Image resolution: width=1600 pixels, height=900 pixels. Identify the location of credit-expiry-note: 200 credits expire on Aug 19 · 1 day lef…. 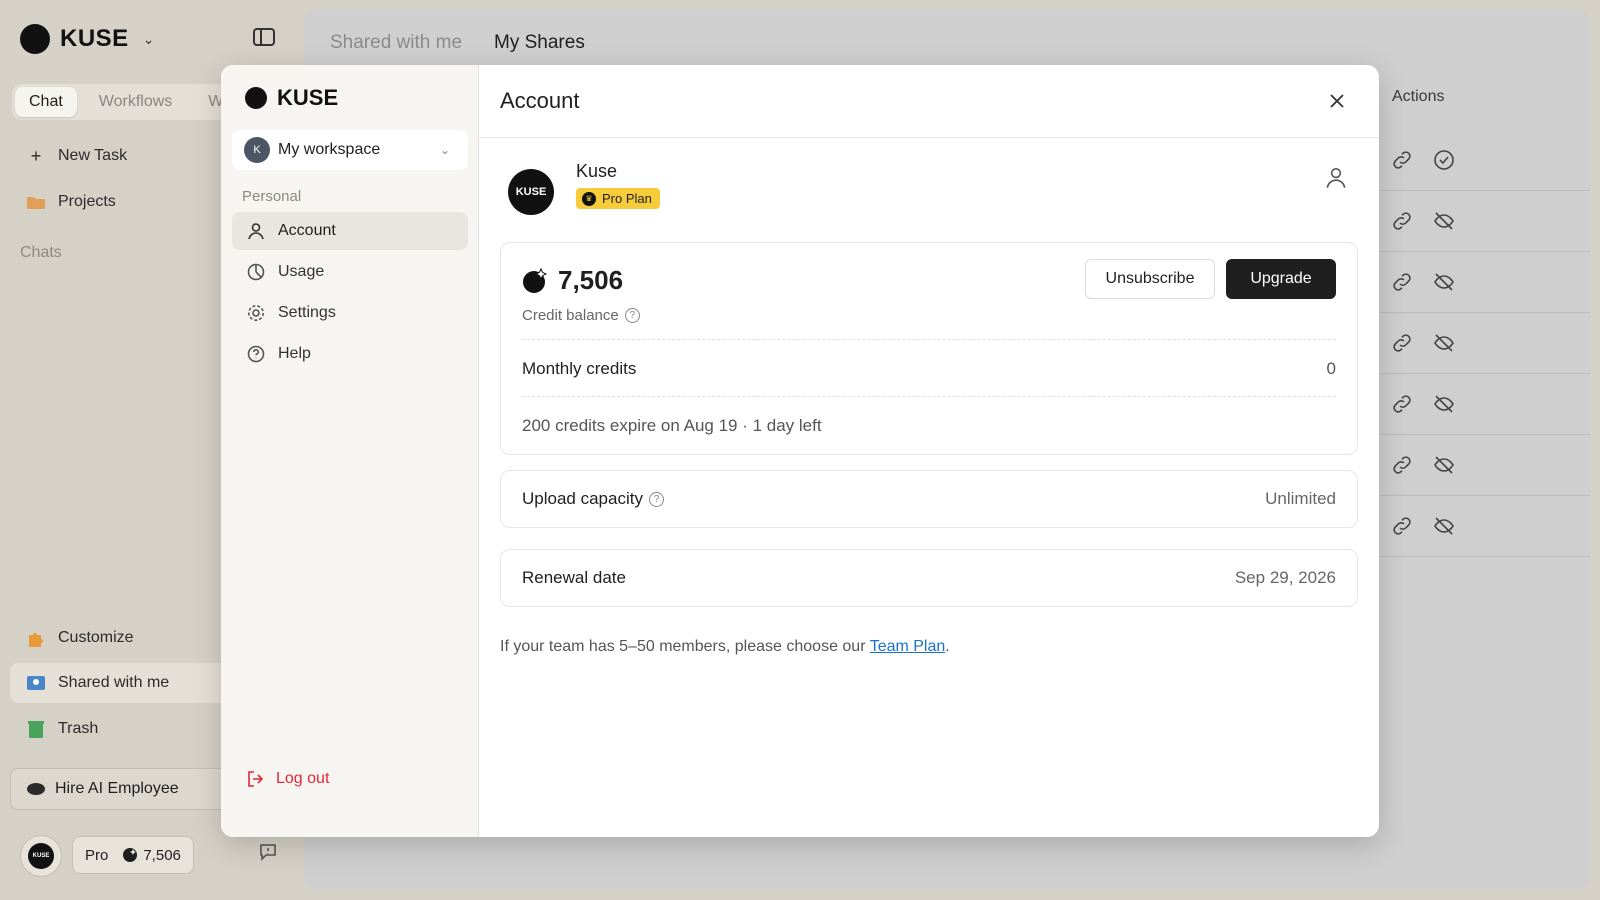
(672, 425).